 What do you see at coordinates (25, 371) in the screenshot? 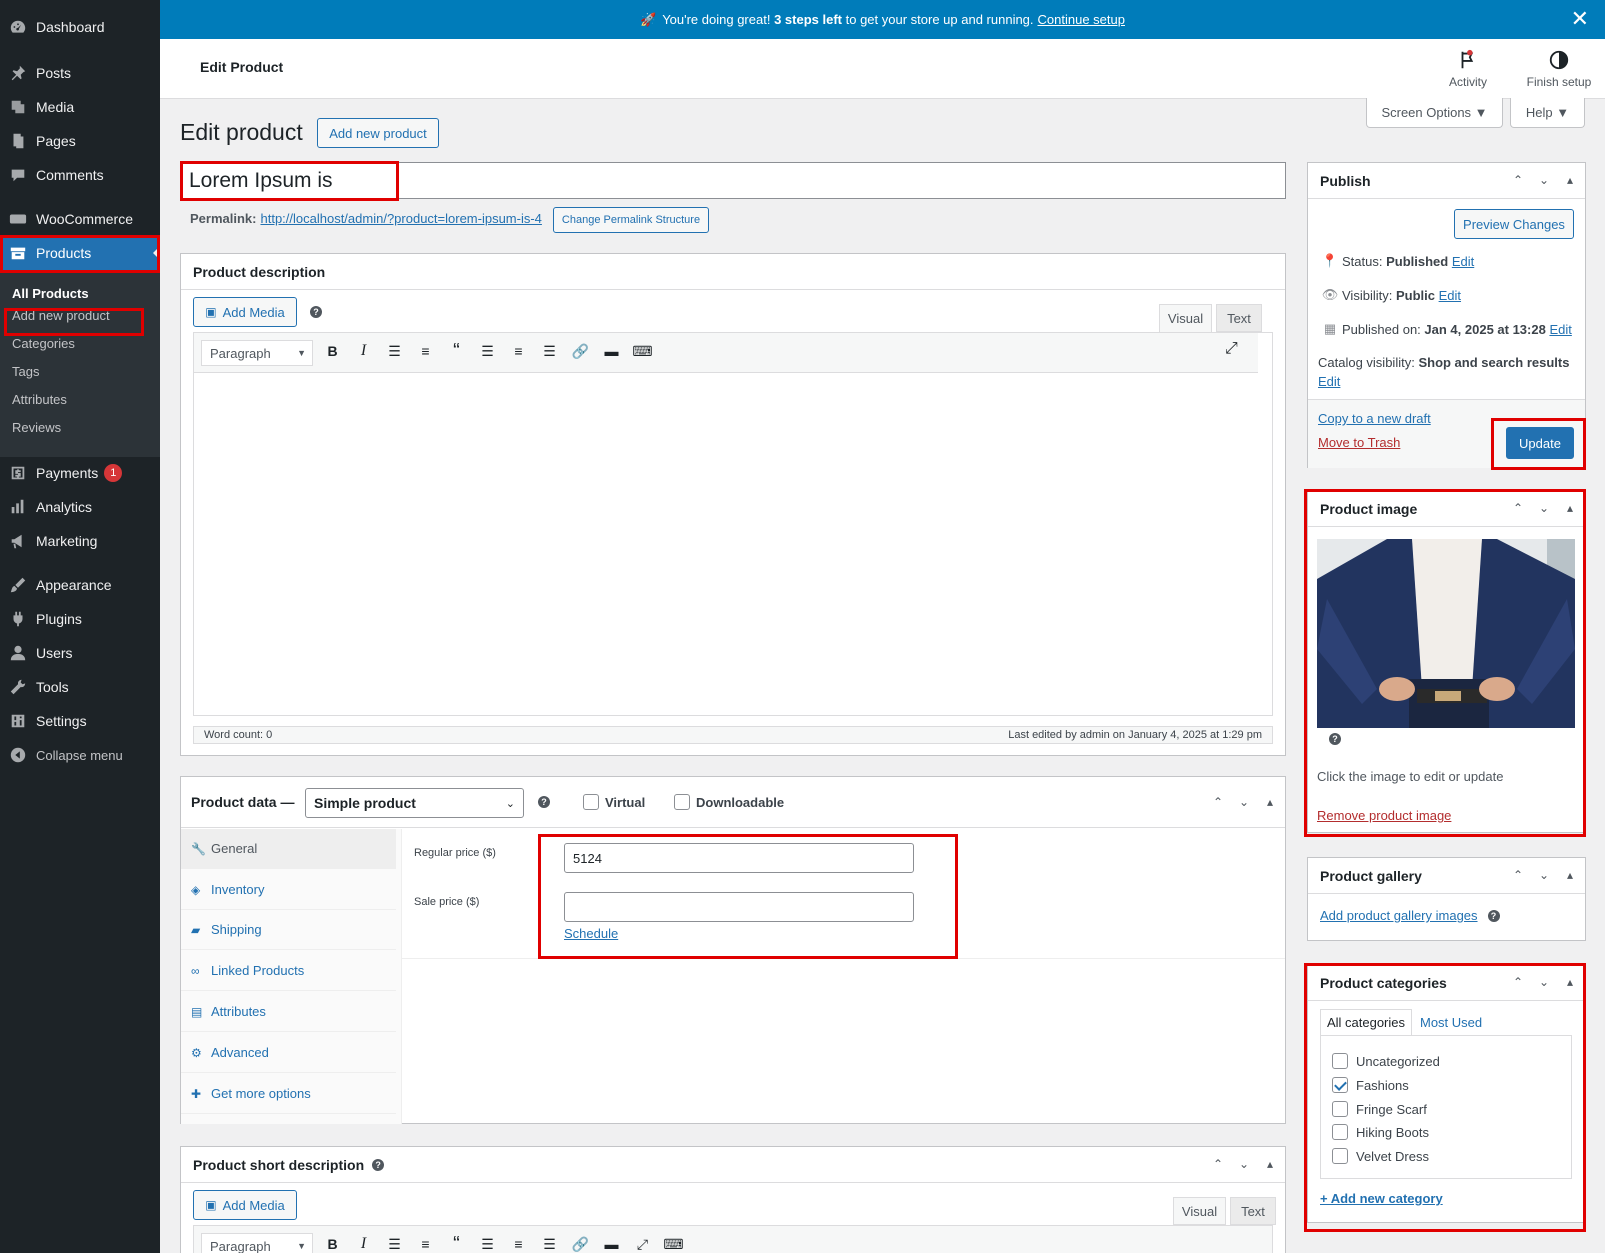
I see `submenu-tags: Tags` at bounding box center [25, 371].